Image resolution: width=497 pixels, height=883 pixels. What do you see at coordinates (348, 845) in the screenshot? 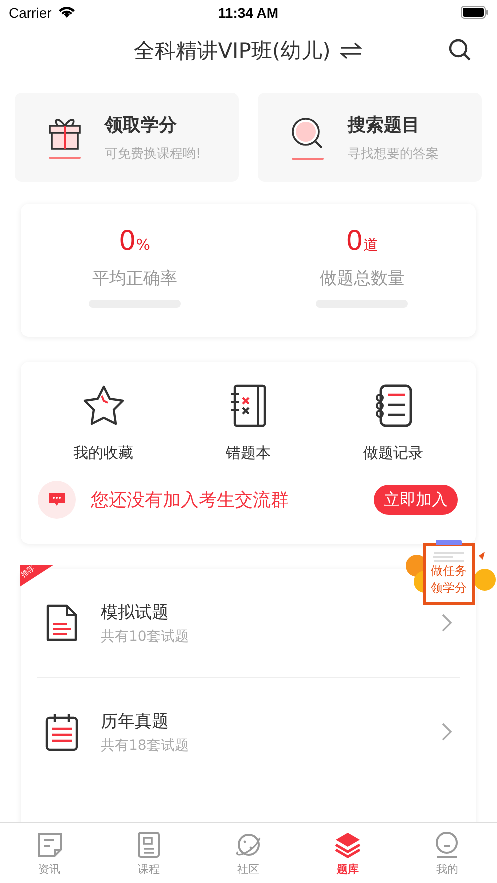
I see `layers-icon` at bounding box center [348, 845].